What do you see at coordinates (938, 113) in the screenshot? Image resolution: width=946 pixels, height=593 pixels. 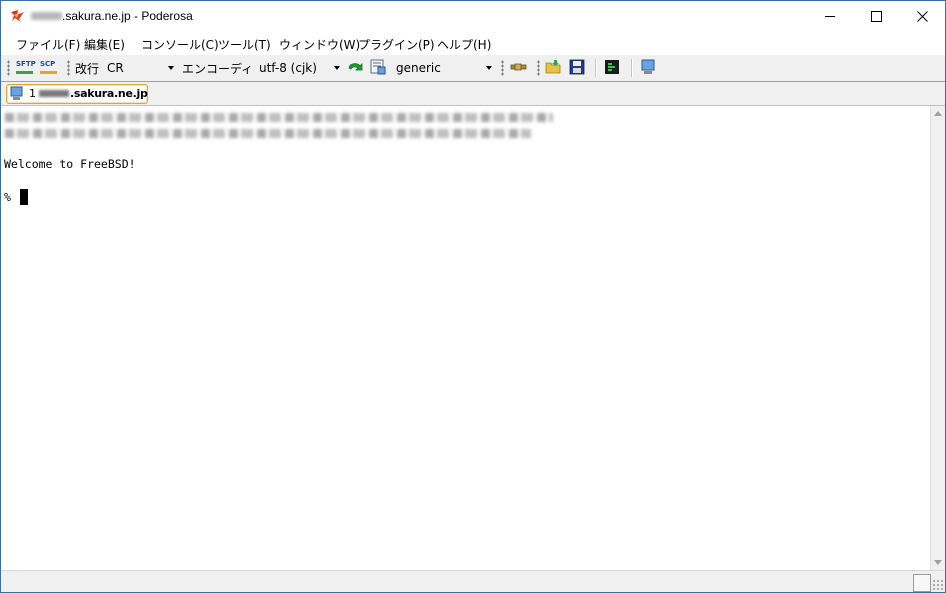 I see `scroll-up-icon` at bounding box center [938, 113].